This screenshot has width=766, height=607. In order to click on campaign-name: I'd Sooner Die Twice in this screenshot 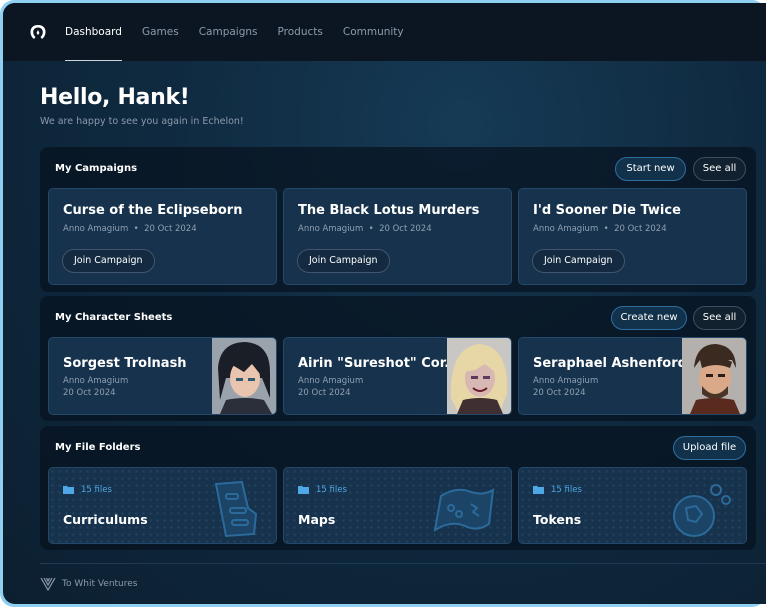, I will do `click(607, 210)`.